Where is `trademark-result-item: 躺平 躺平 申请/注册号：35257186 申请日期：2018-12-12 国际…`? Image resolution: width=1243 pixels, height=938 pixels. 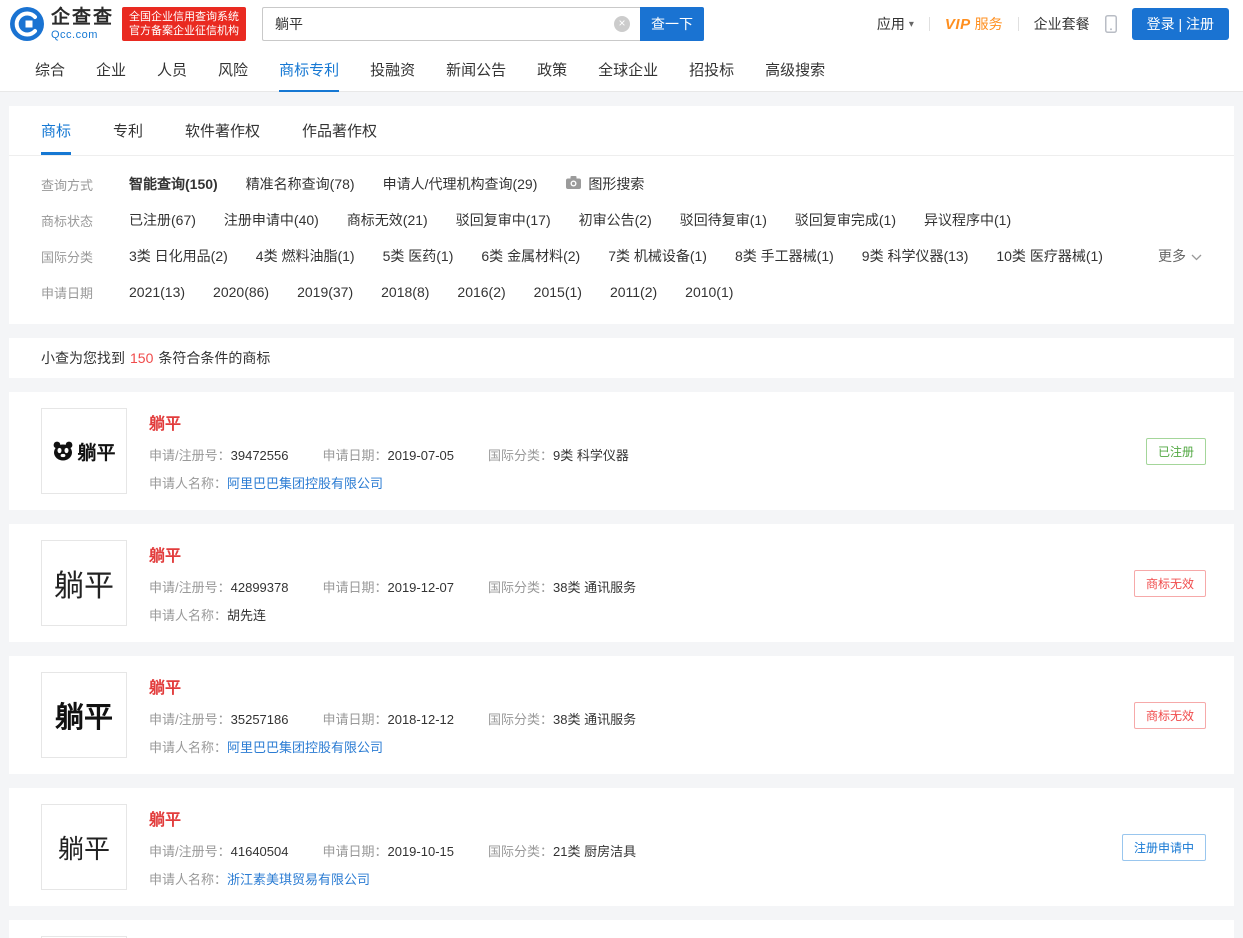 trademark-result-item: 躺平 躺平 申请/注册号：35257186 申请日期：2018-12-12 国际… is located at coordinates (621, 715).